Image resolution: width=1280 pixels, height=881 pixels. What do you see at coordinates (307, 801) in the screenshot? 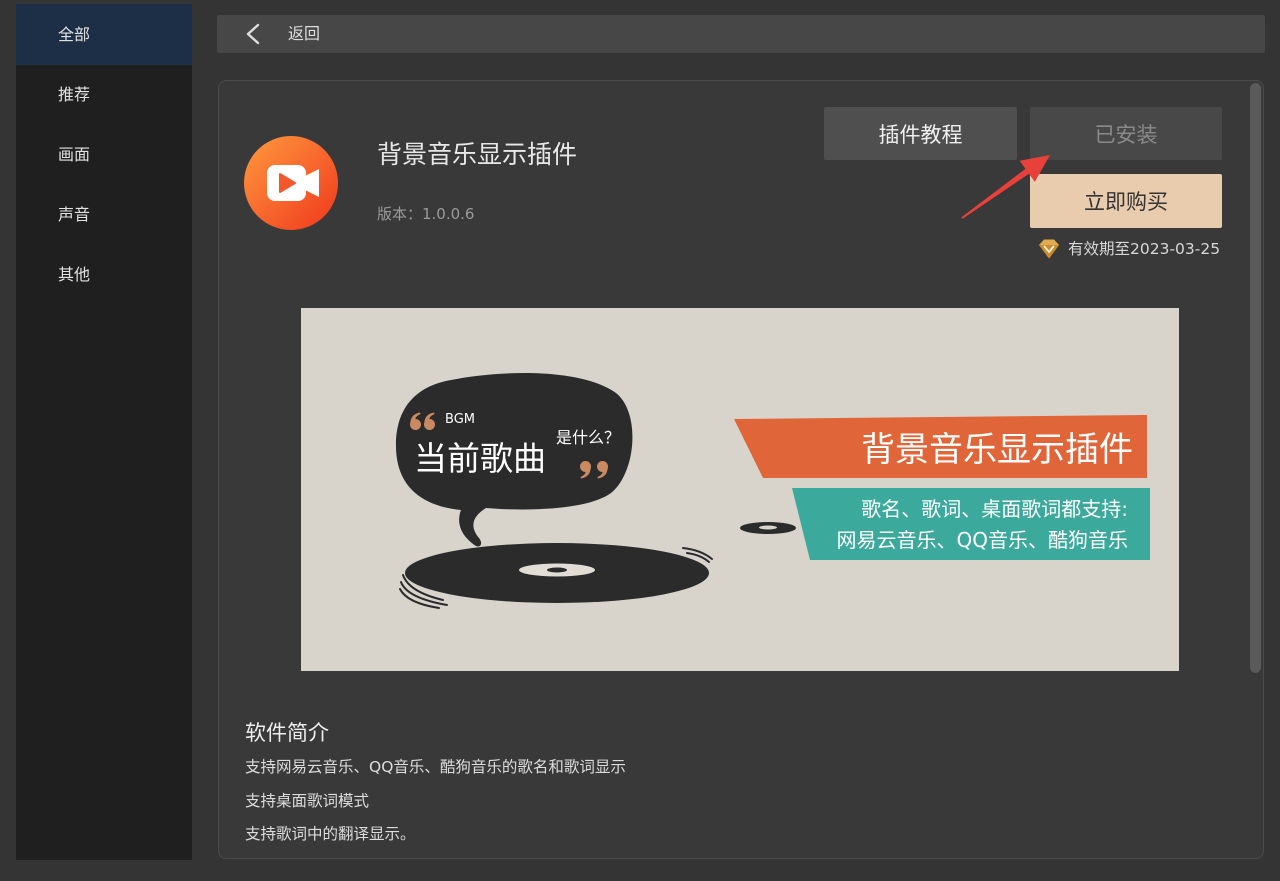
I see `intro-line: 支持桌面歌词模式` at bounding box center [307, 801].